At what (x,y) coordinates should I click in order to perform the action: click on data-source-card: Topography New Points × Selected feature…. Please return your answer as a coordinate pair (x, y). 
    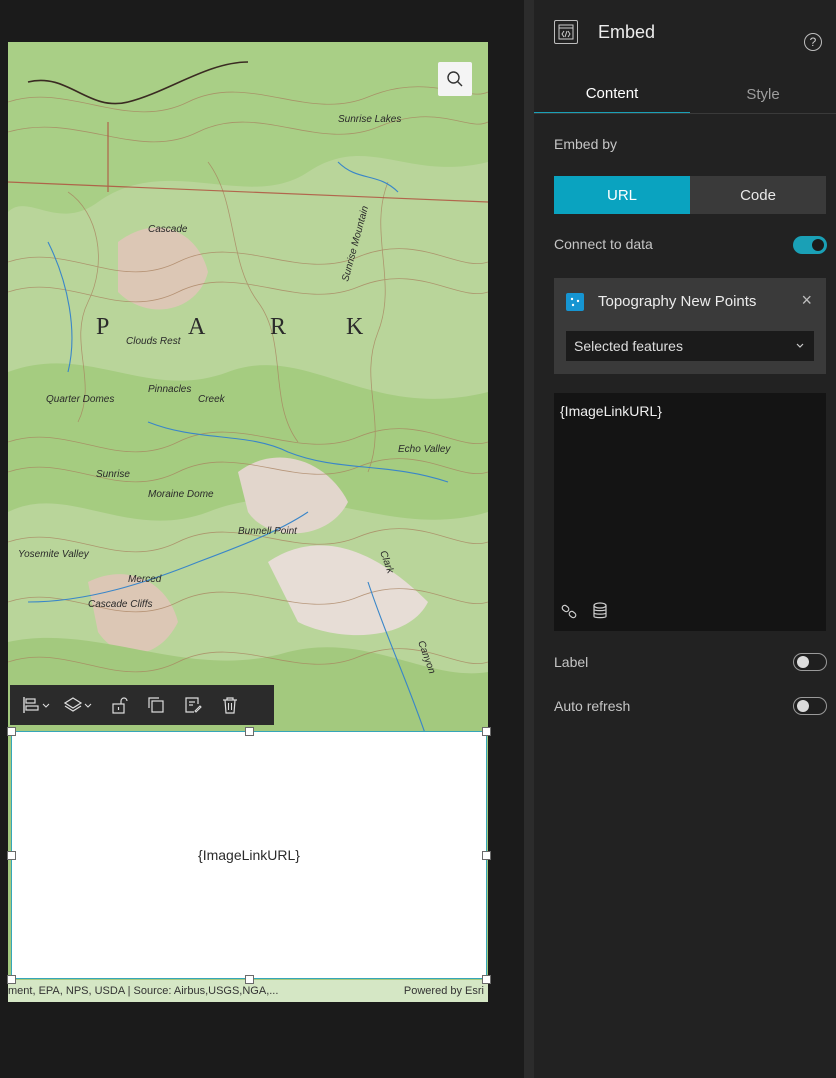
    Looking at the image, I should click on (690, 326).